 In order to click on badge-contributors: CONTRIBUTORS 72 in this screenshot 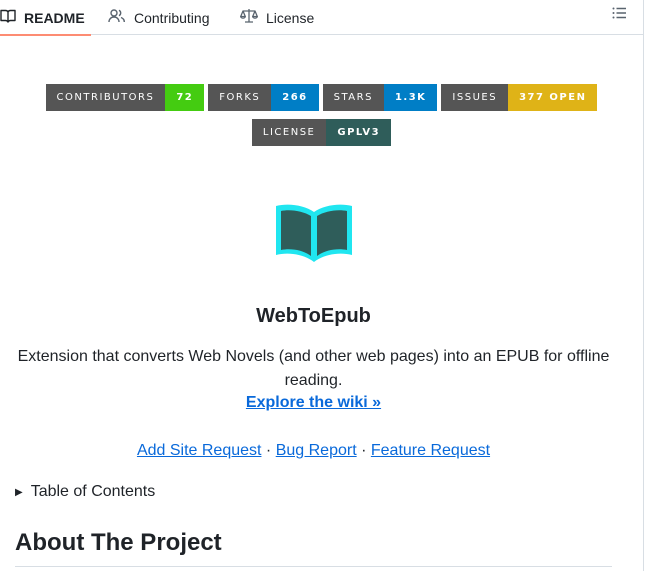, I will do `click(125, 97)`.